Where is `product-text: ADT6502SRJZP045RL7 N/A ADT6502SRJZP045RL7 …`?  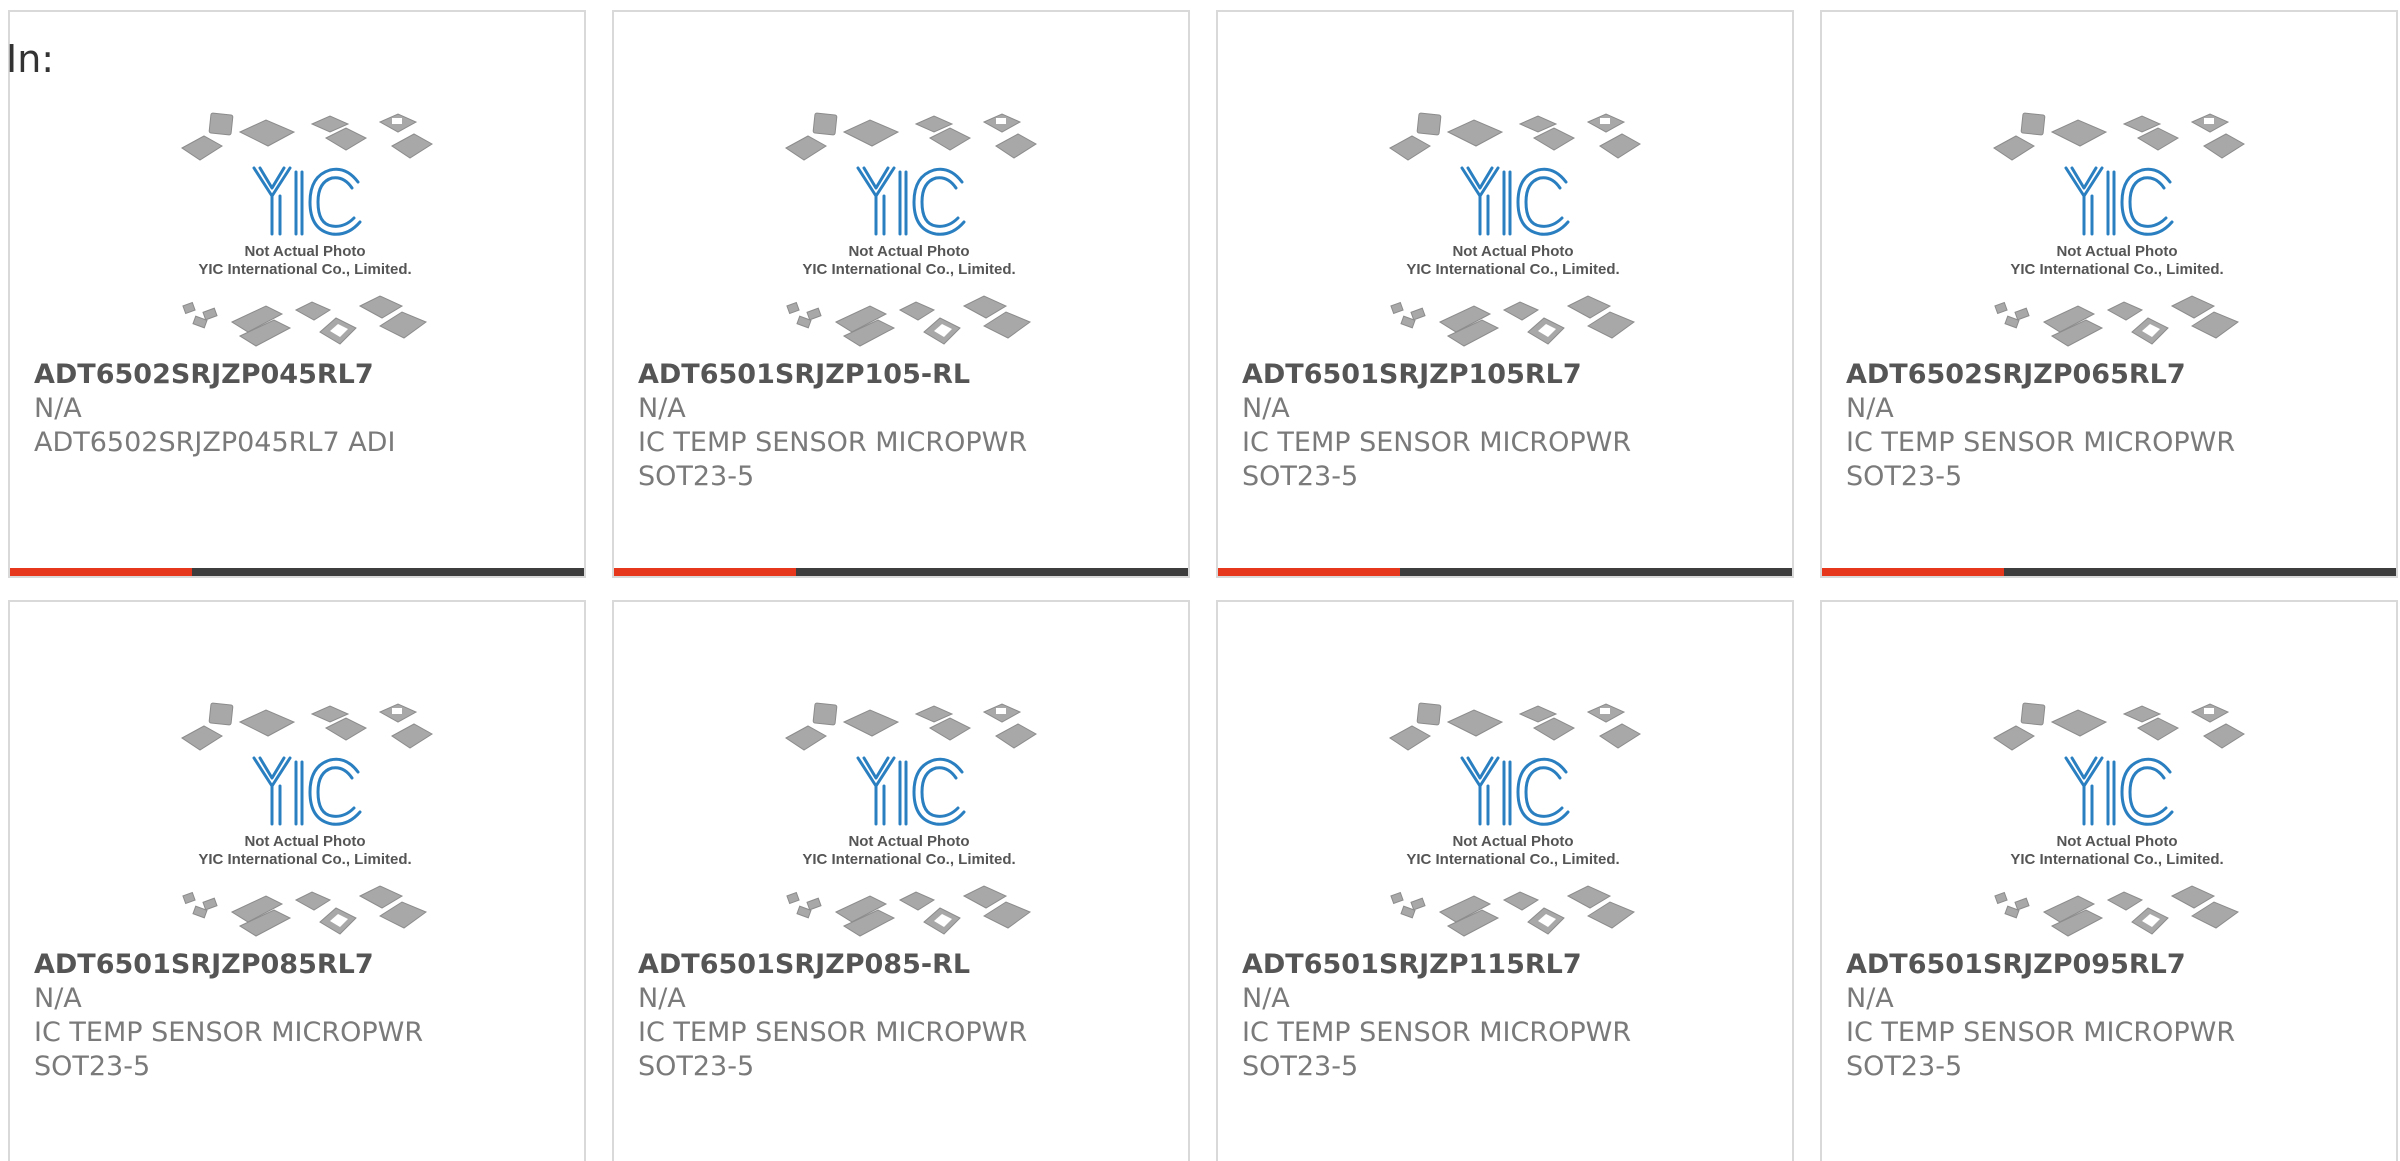
product-text: ADT6502SRJZP045RL7 N/A ADT6502SRJZP045RL7 … is located at coordinates (294, 409).